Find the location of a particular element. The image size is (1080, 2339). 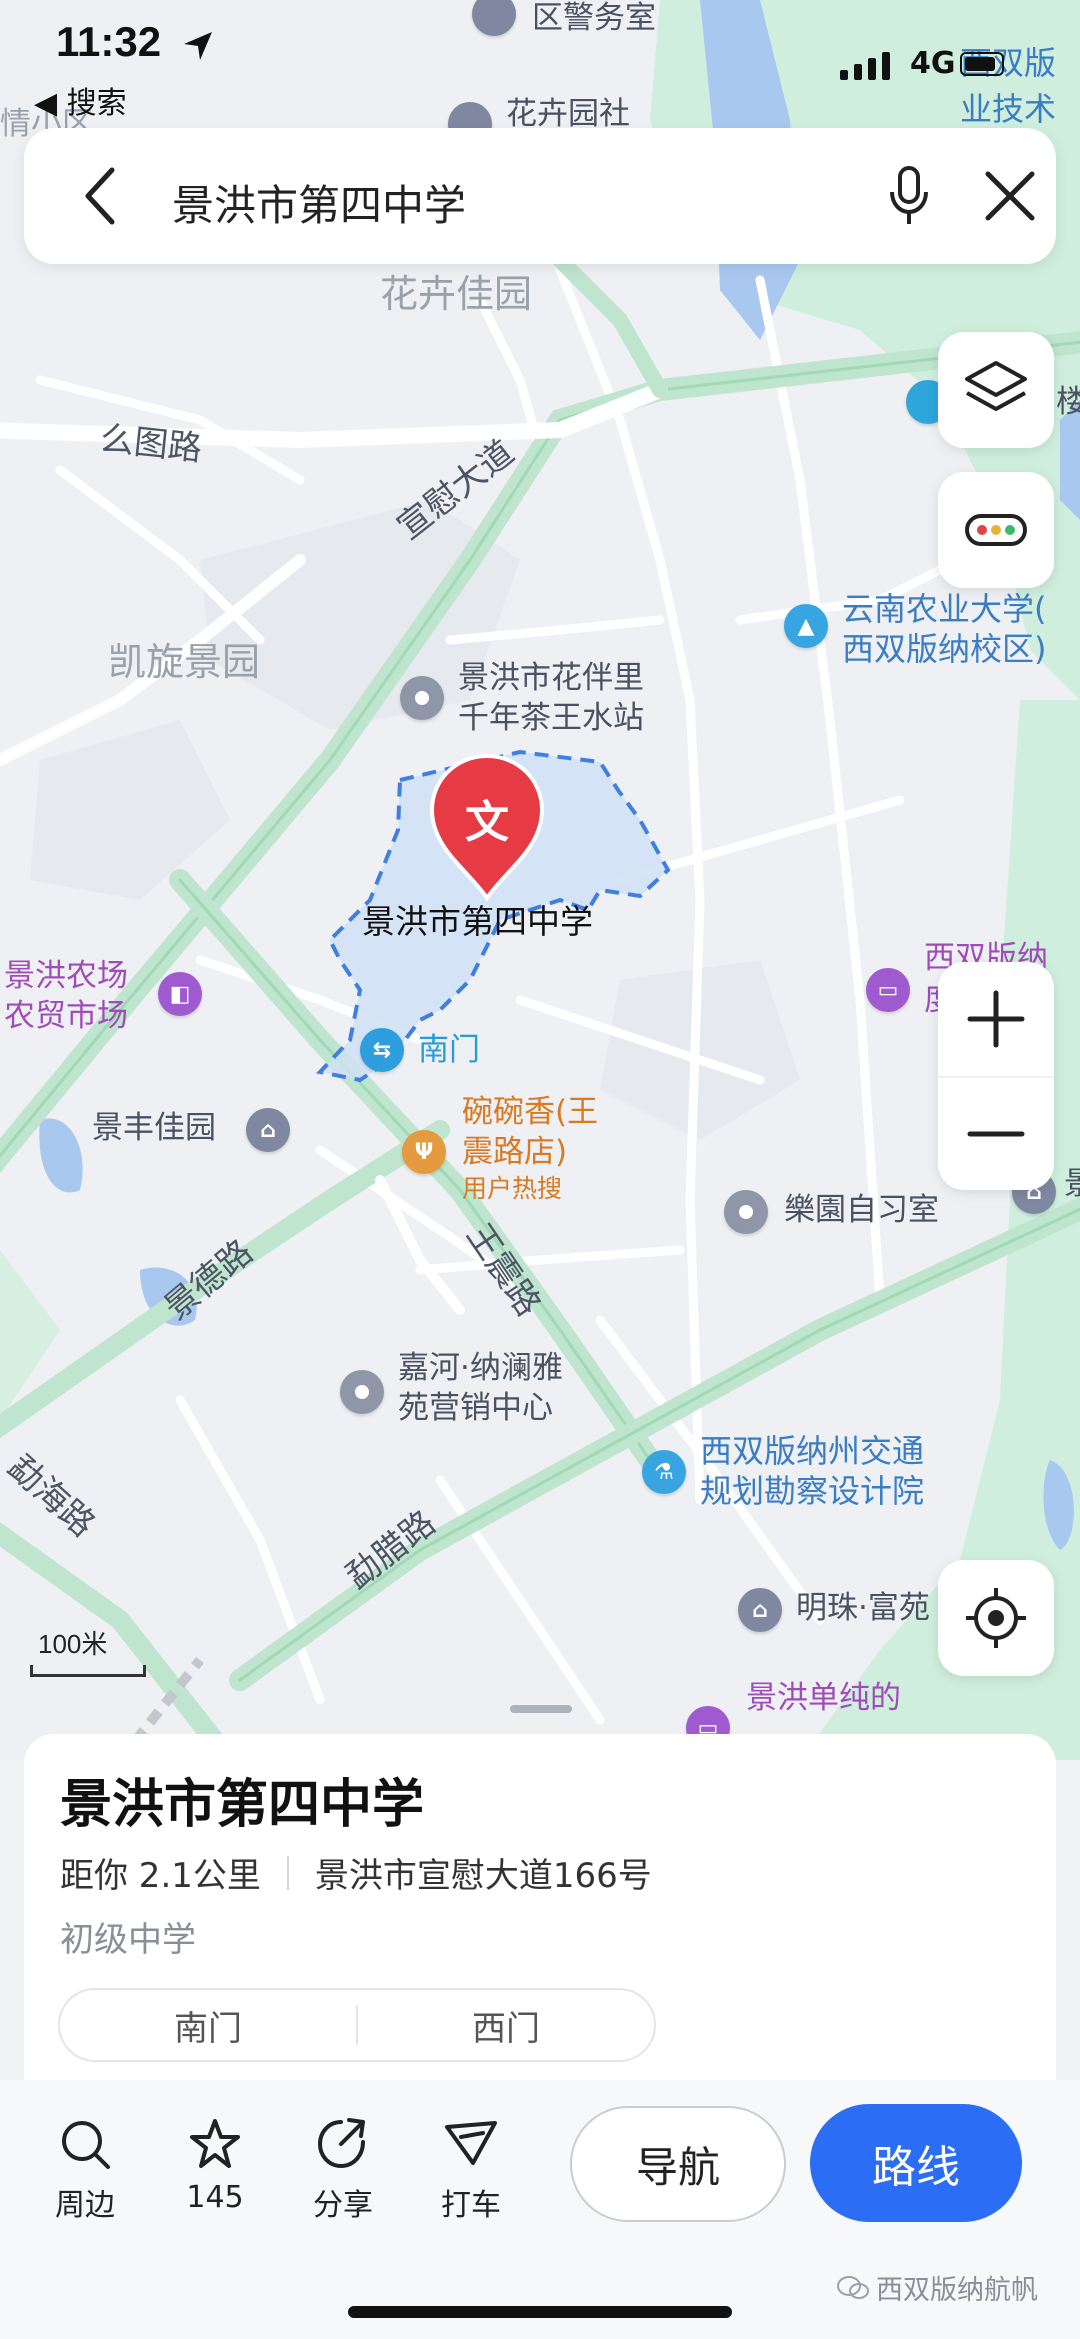

search-icon is located at coordinates (86, 2145).